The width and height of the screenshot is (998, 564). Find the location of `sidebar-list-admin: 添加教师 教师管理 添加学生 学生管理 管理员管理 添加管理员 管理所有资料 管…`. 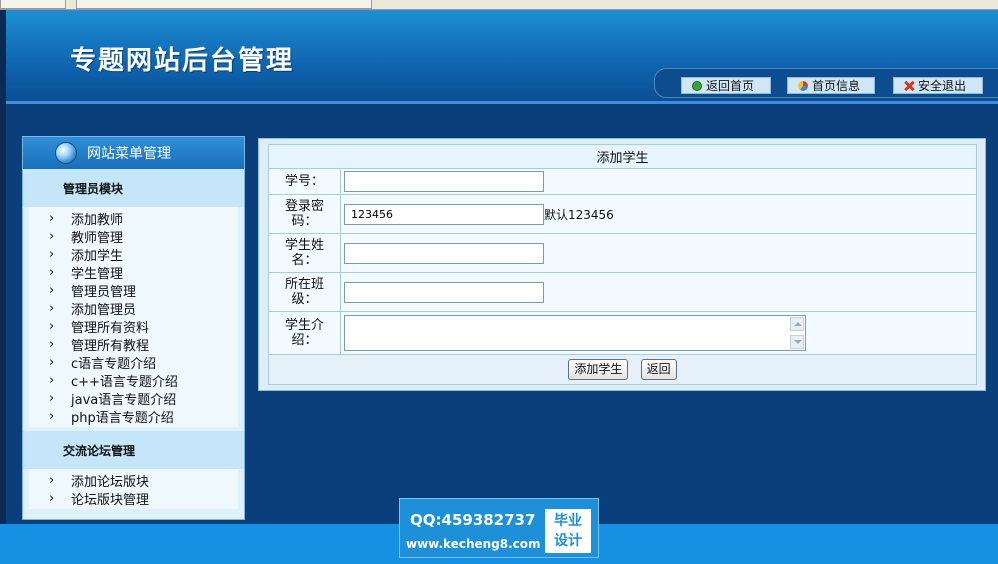

sidebar-list-admin: 添加教师 教师管理 添加学生 学生管理 管理员管理 添加管理员 管理所有资料 管… is located at coordinates (133, 317).